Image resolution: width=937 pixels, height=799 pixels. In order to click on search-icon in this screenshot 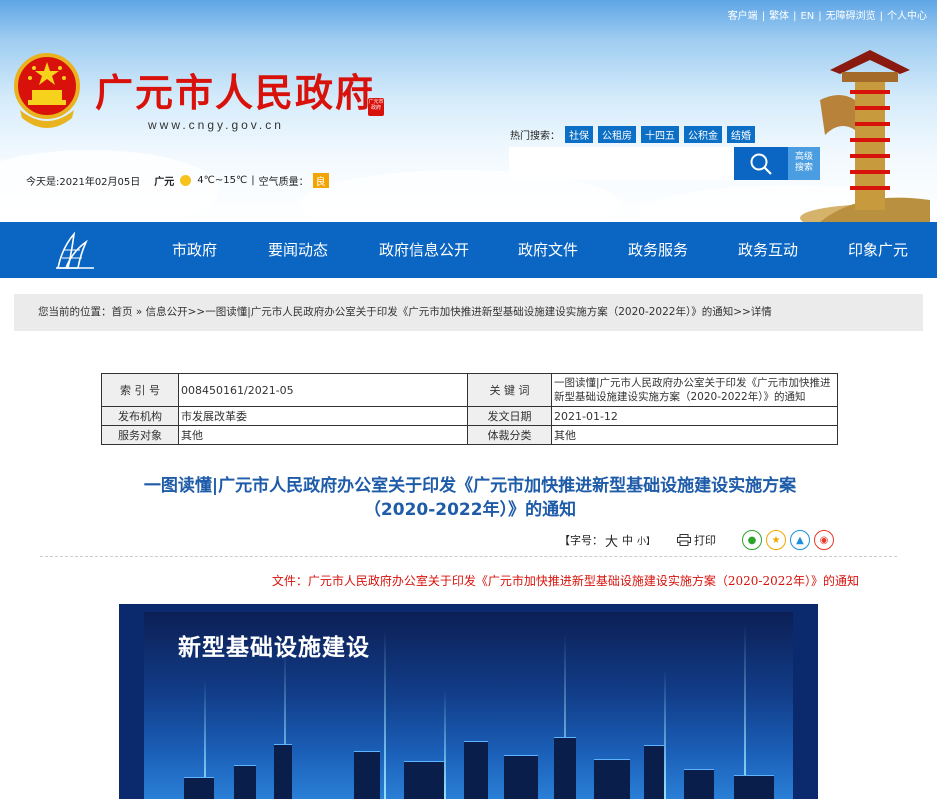, I will do `click(761, 164)`.